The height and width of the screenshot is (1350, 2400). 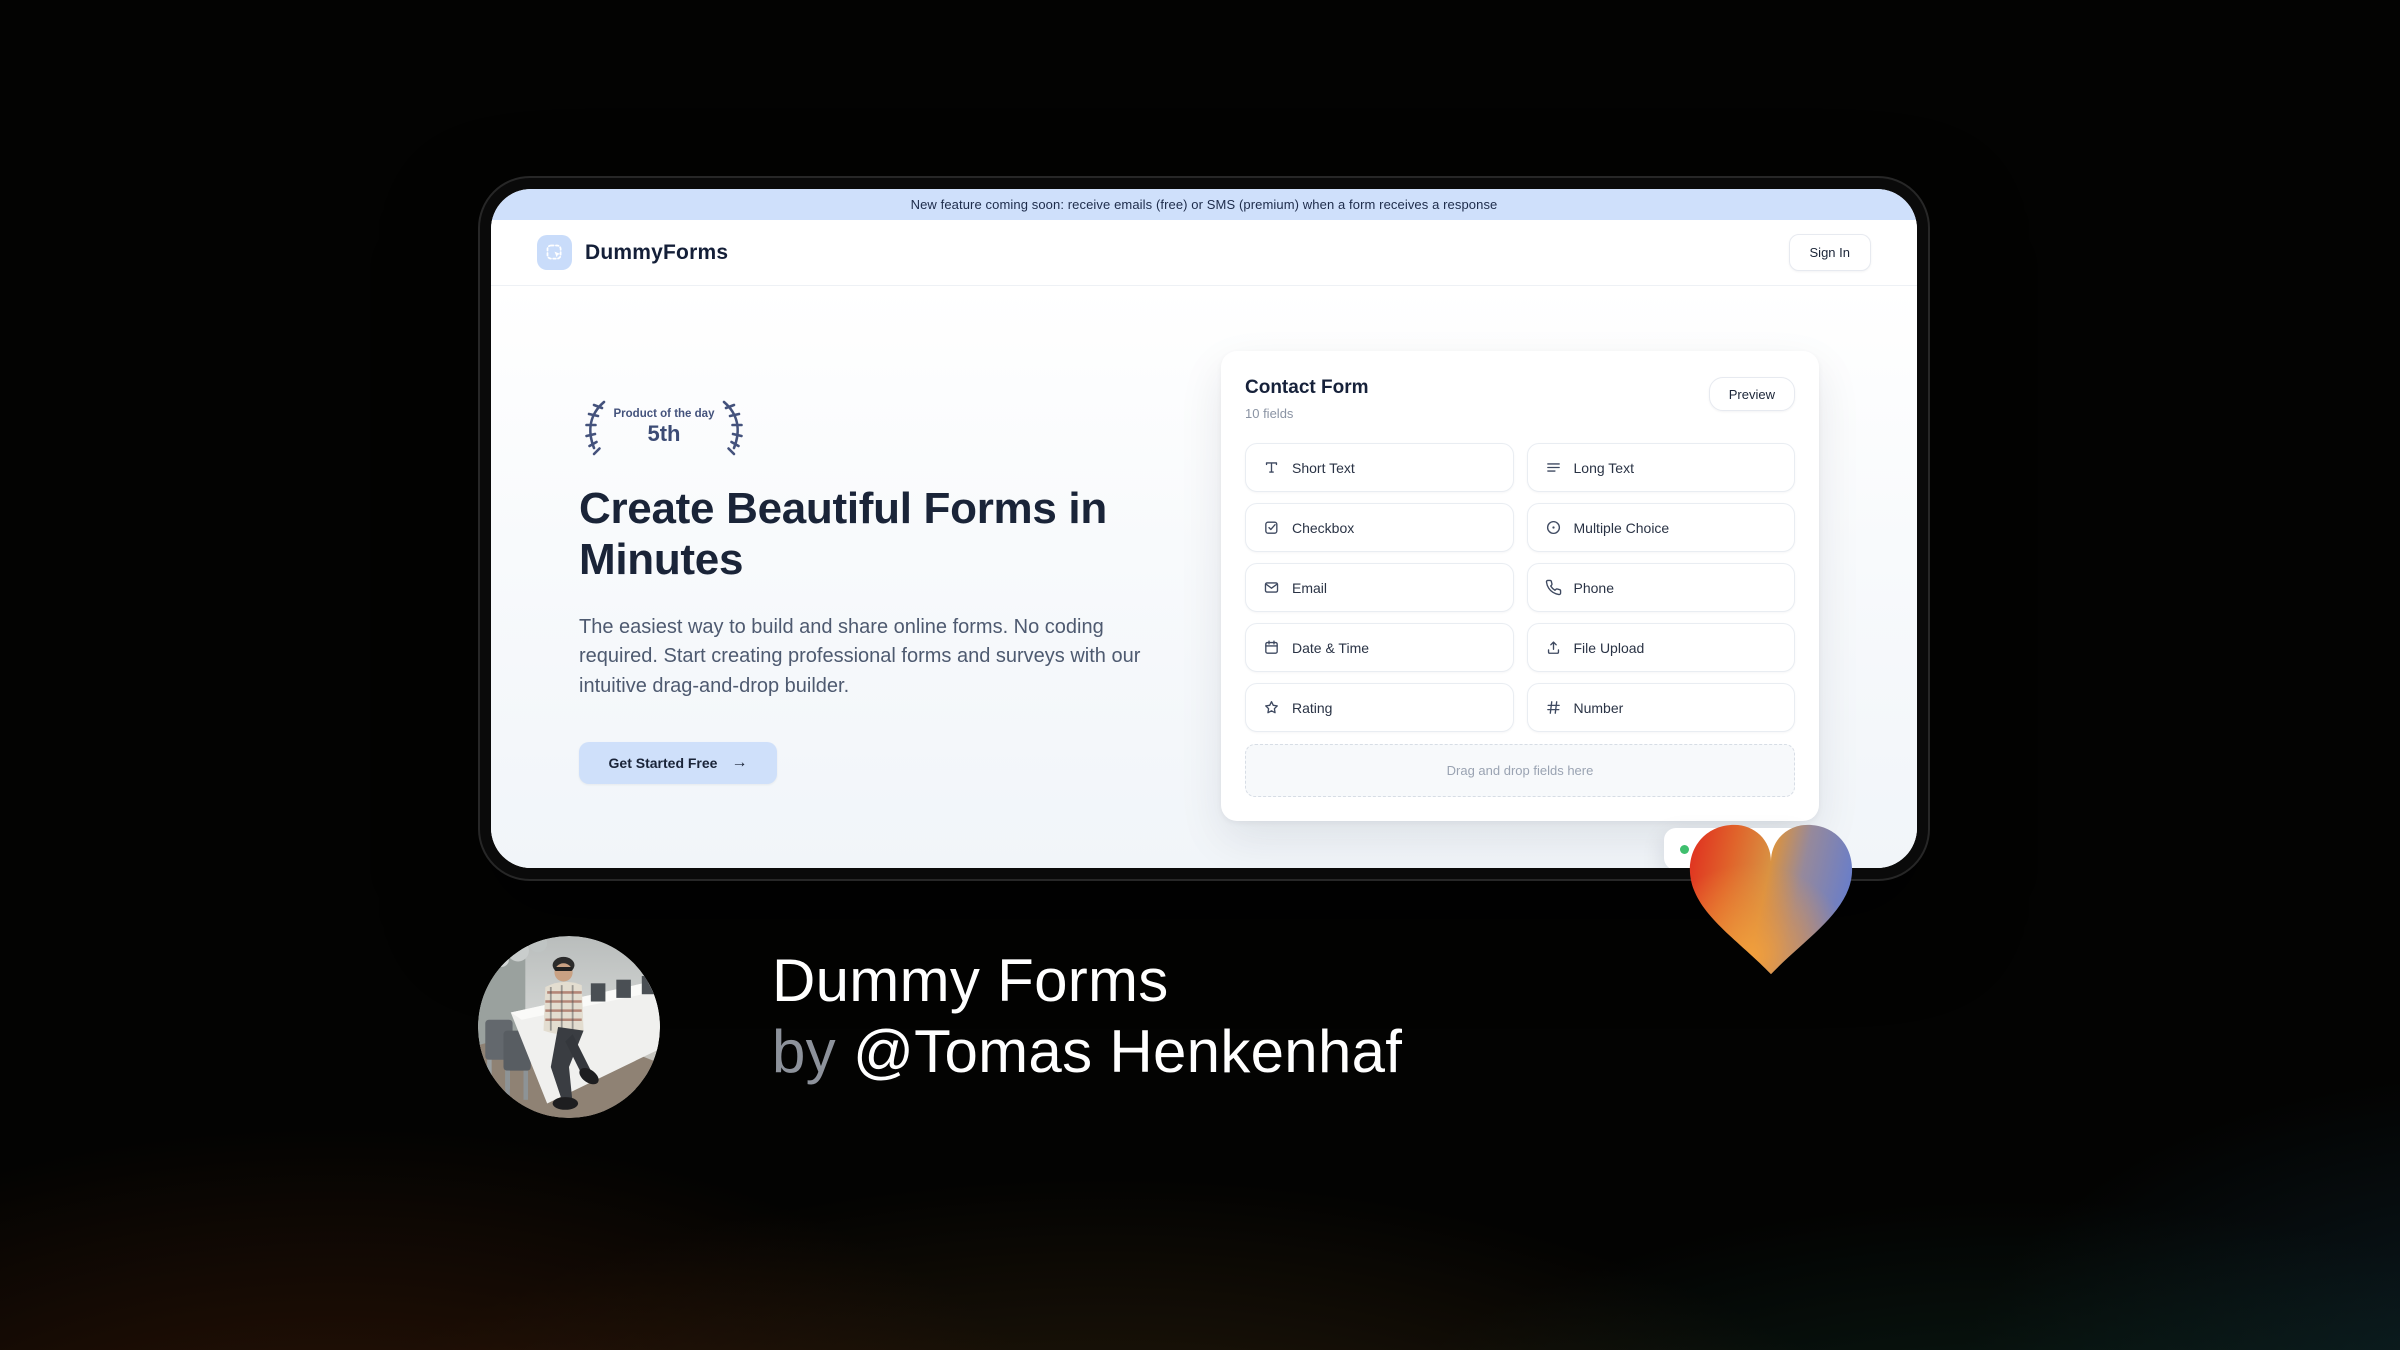 I want to click on long-text-icon, so click(x=1553, y=467).